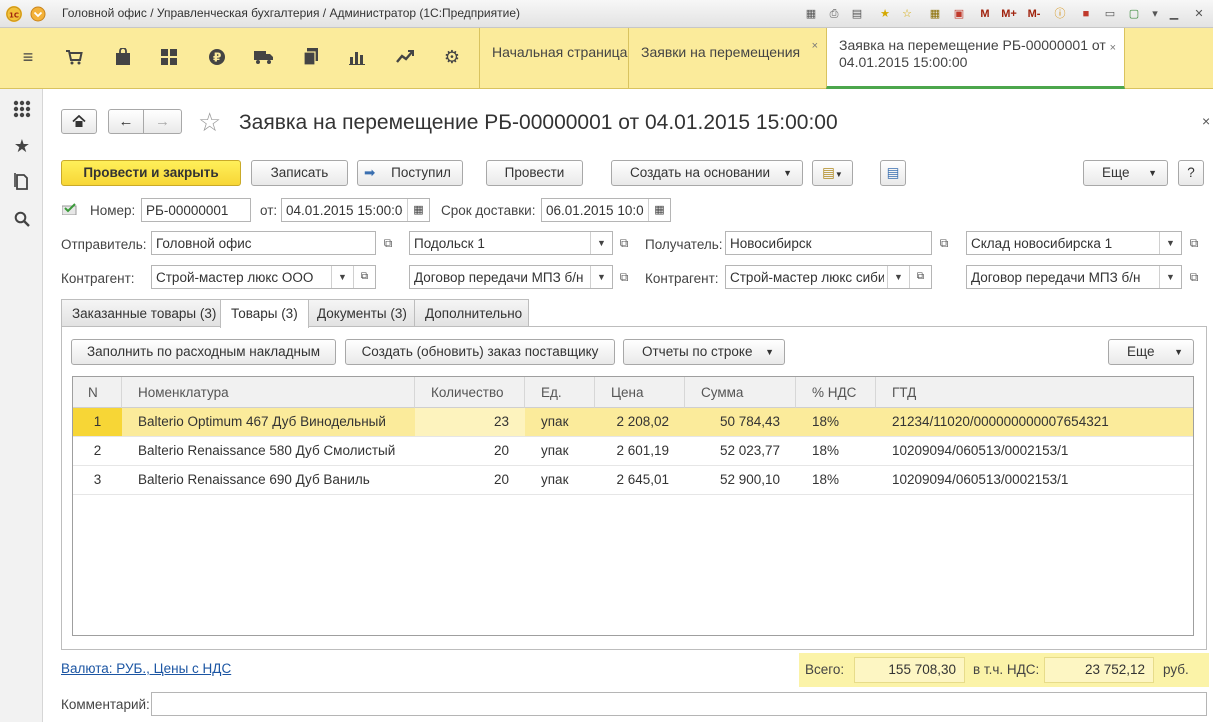  I want to click on row-sum: 52 023,77, so click(740, 451).